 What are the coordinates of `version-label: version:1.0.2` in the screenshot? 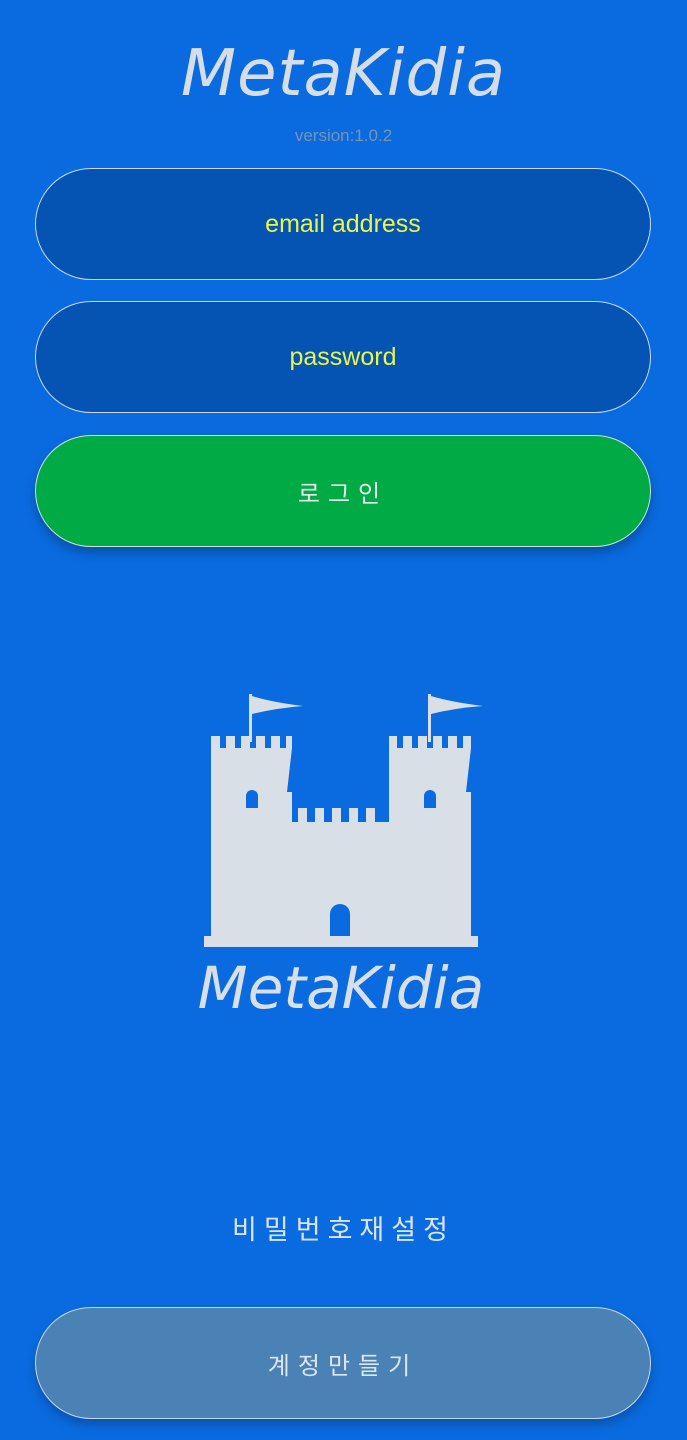 It's located at (343, 135).